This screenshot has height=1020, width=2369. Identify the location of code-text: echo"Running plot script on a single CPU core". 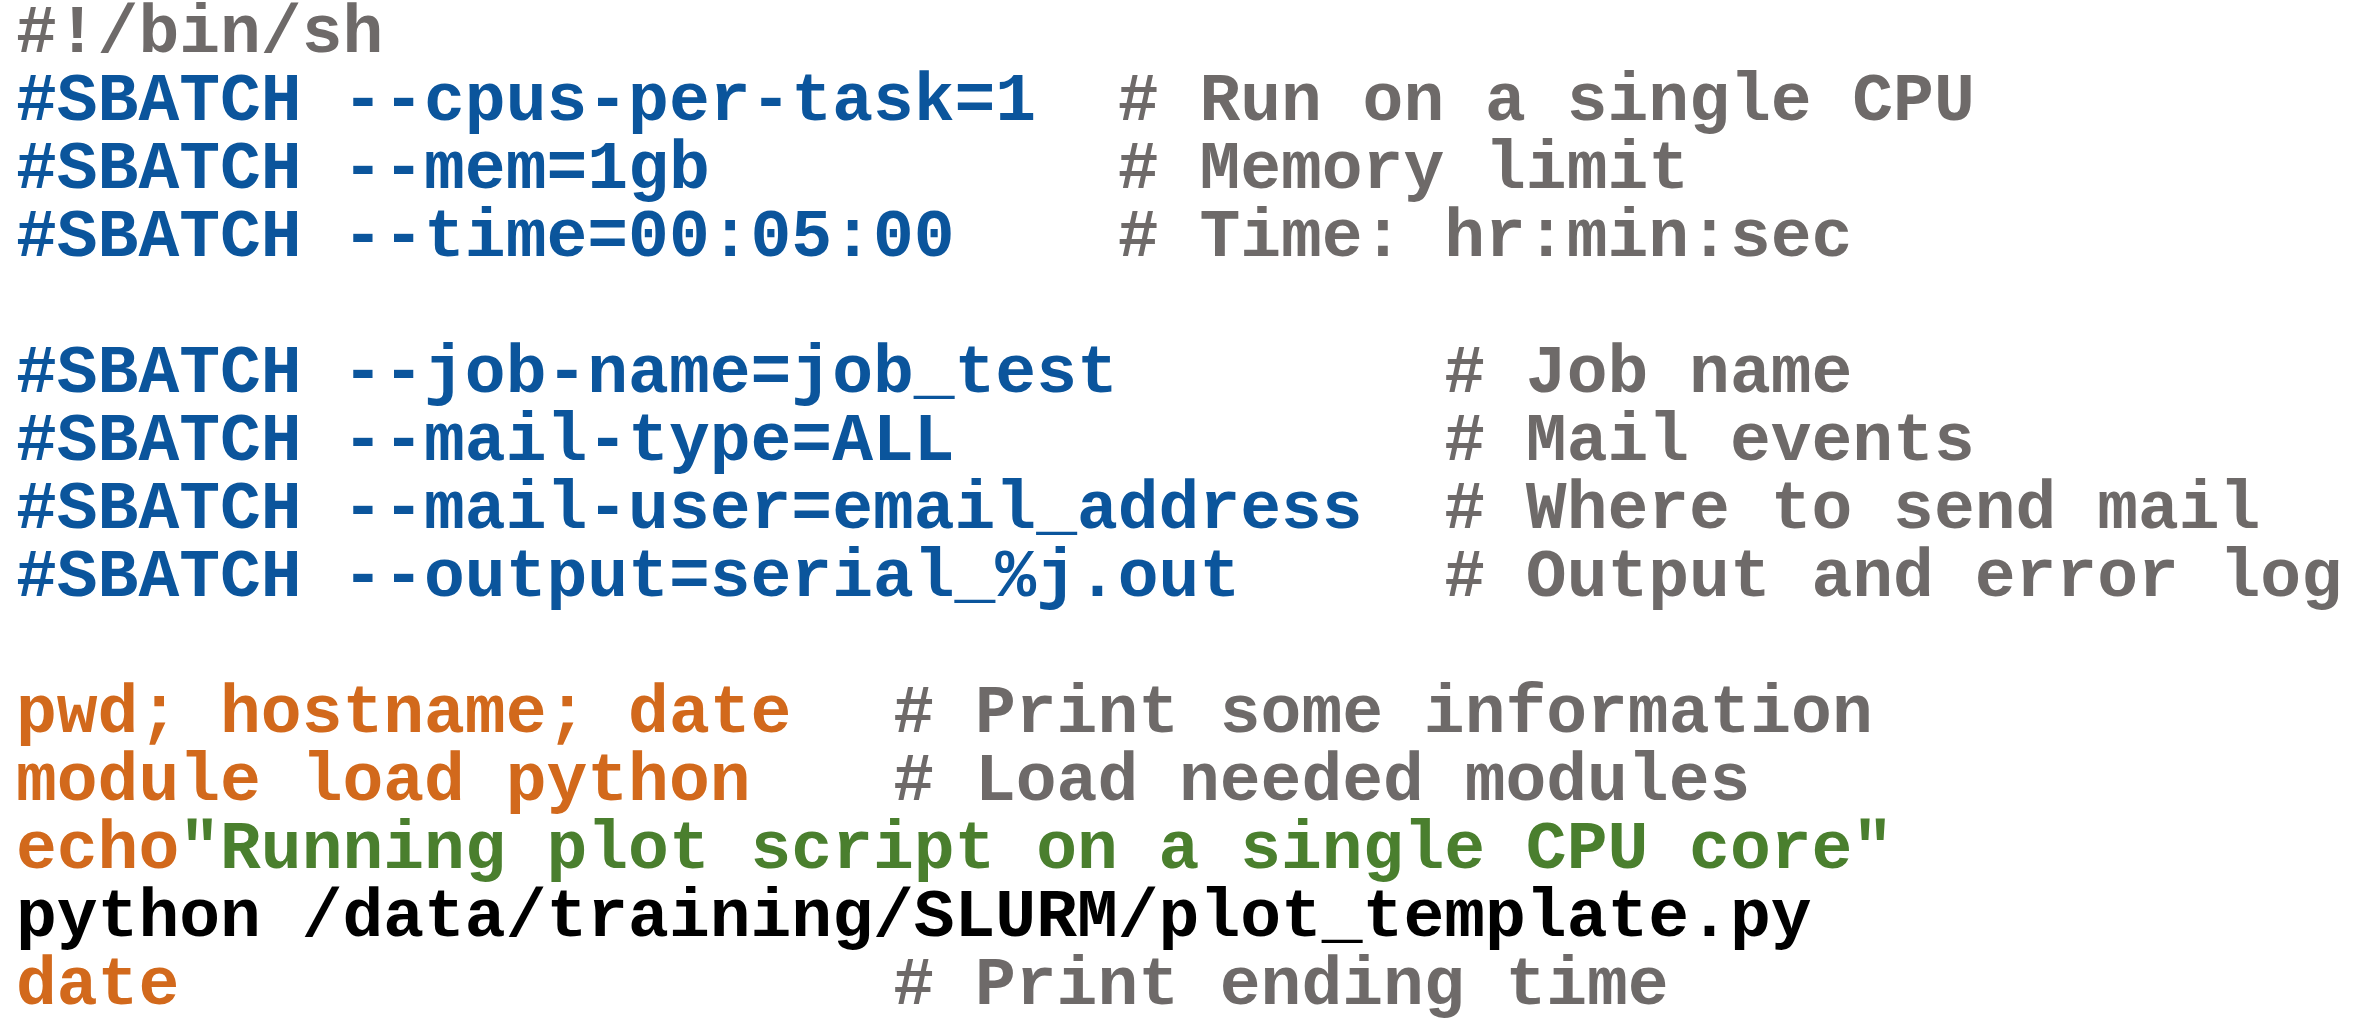
(955, 850).